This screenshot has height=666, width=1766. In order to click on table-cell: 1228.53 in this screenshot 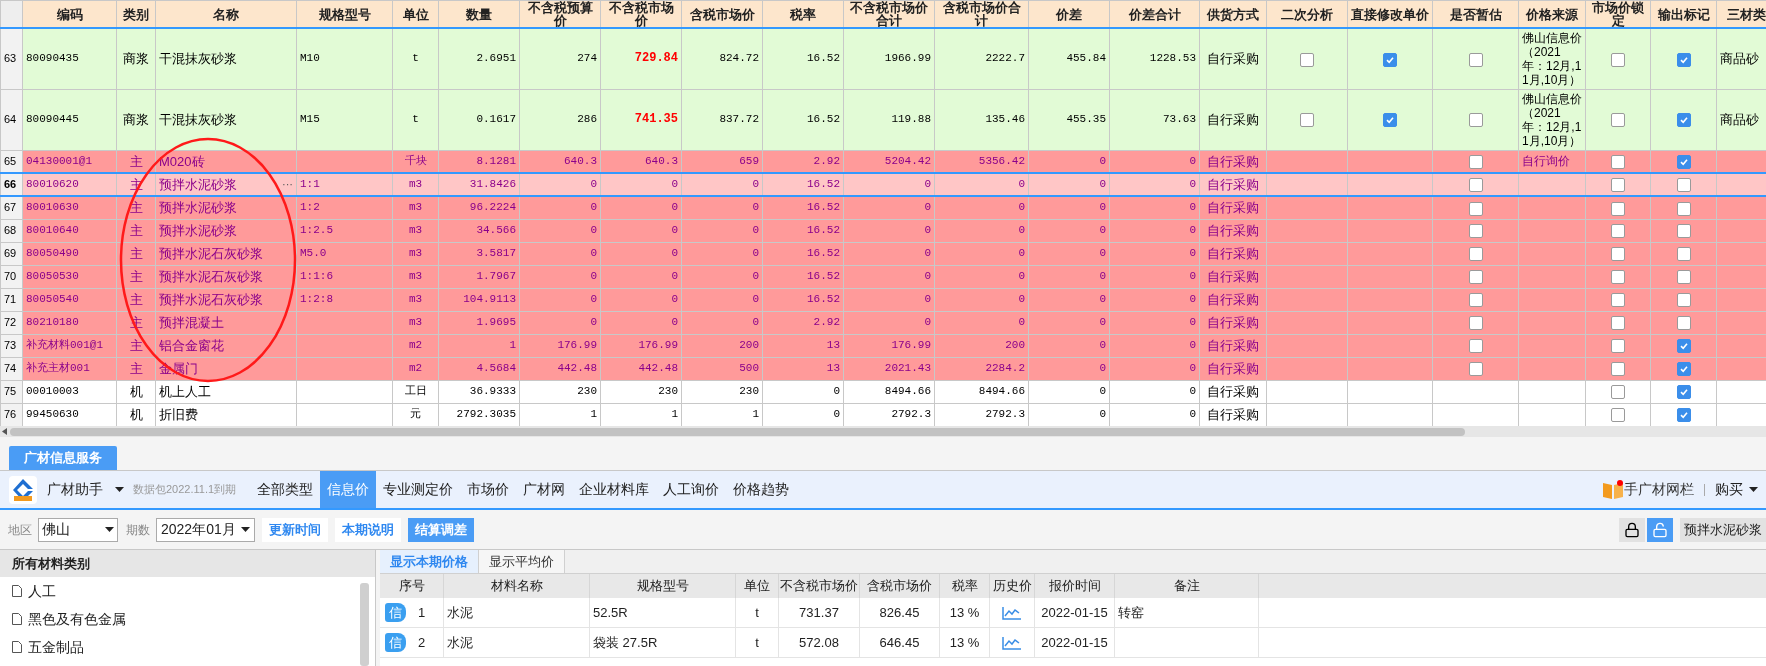, I will do `click(1154, 58)`.